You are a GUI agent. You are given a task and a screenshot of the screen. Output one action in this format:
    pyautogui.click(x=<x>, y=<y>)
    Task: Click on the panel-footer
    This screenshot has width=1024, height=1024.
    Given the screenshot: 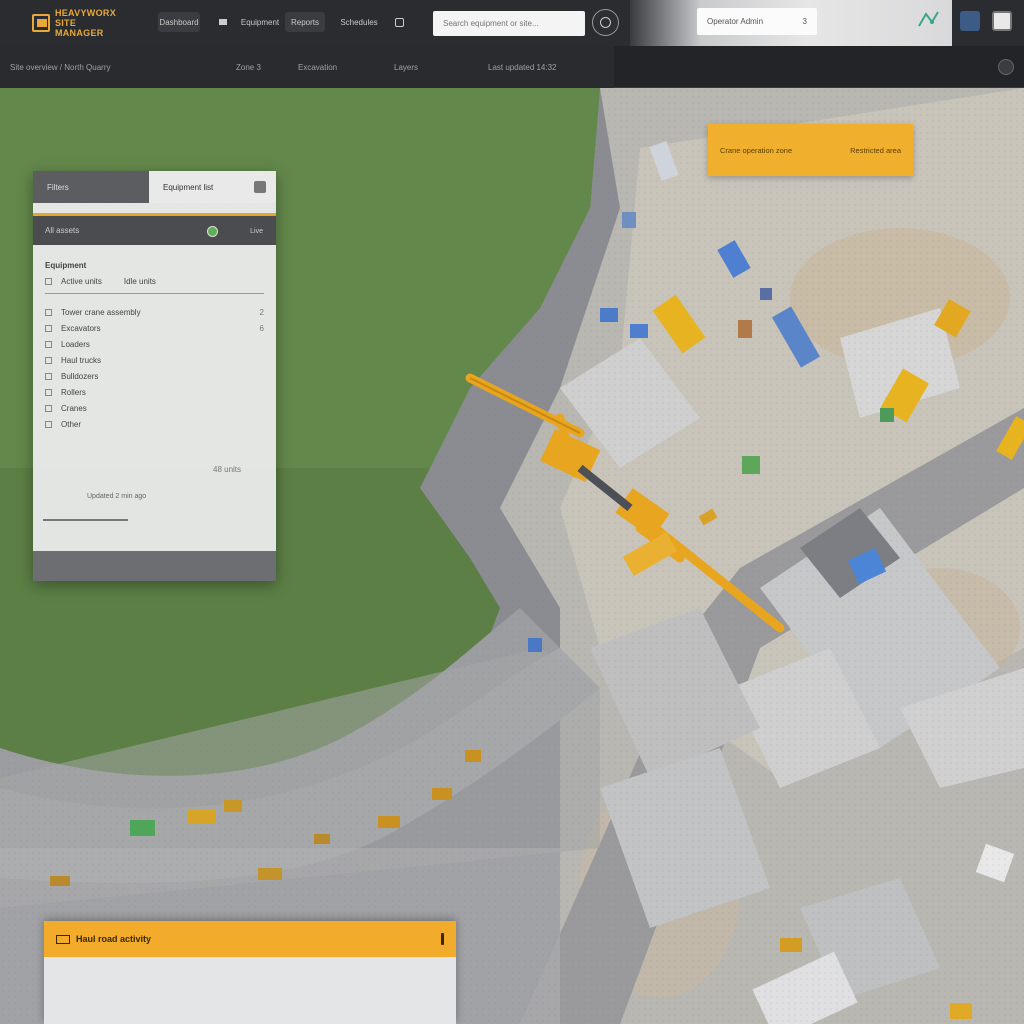 What is the action you would take?
    pyautogui.click(x=154, y=566)
    